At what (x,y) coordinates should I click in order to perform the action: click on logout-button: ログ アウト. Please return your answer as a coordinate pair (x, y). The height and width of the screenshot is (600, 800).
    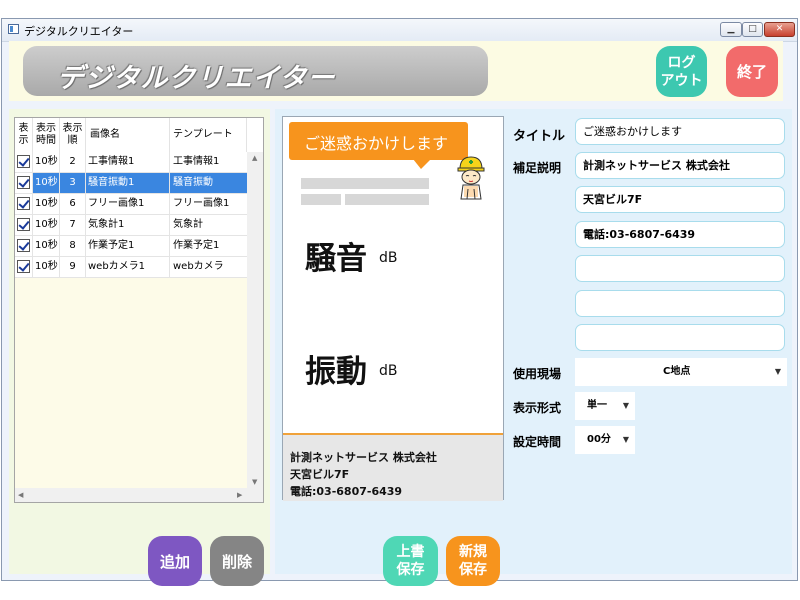
    Looking at the image, I should click on (681, 71).